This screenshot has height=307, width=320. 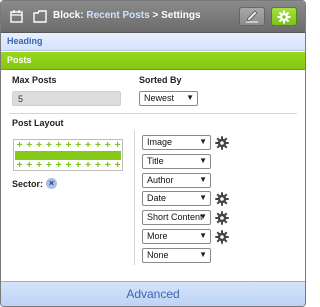 I want to click on sector-label: Sector:, so click(x=28, y=184).